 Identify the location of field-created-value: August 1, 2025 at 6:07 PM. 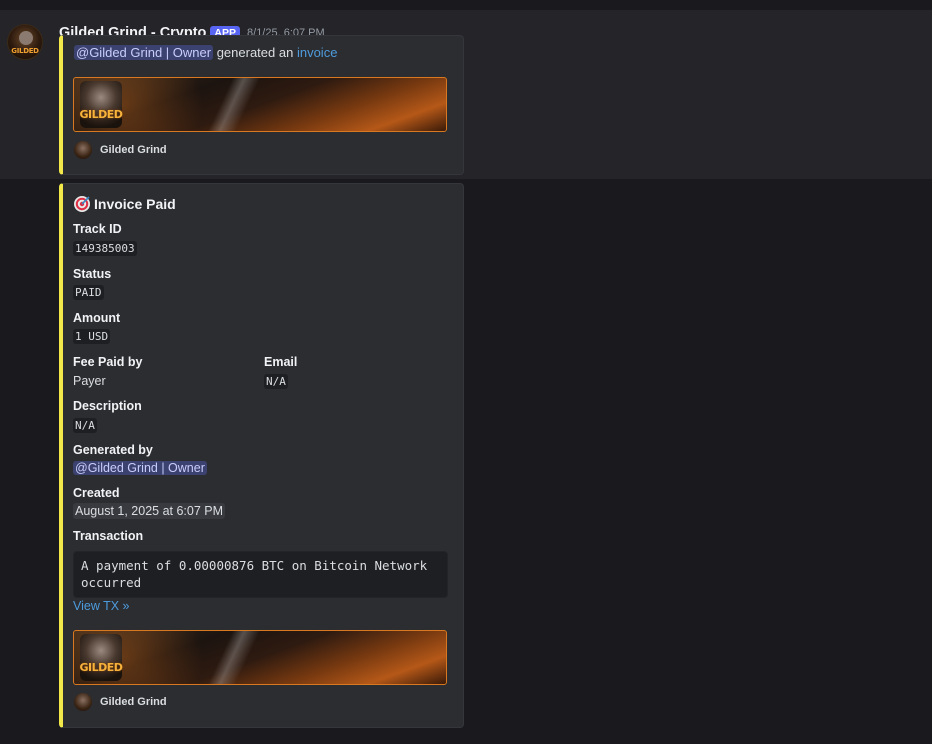
(149, 511).